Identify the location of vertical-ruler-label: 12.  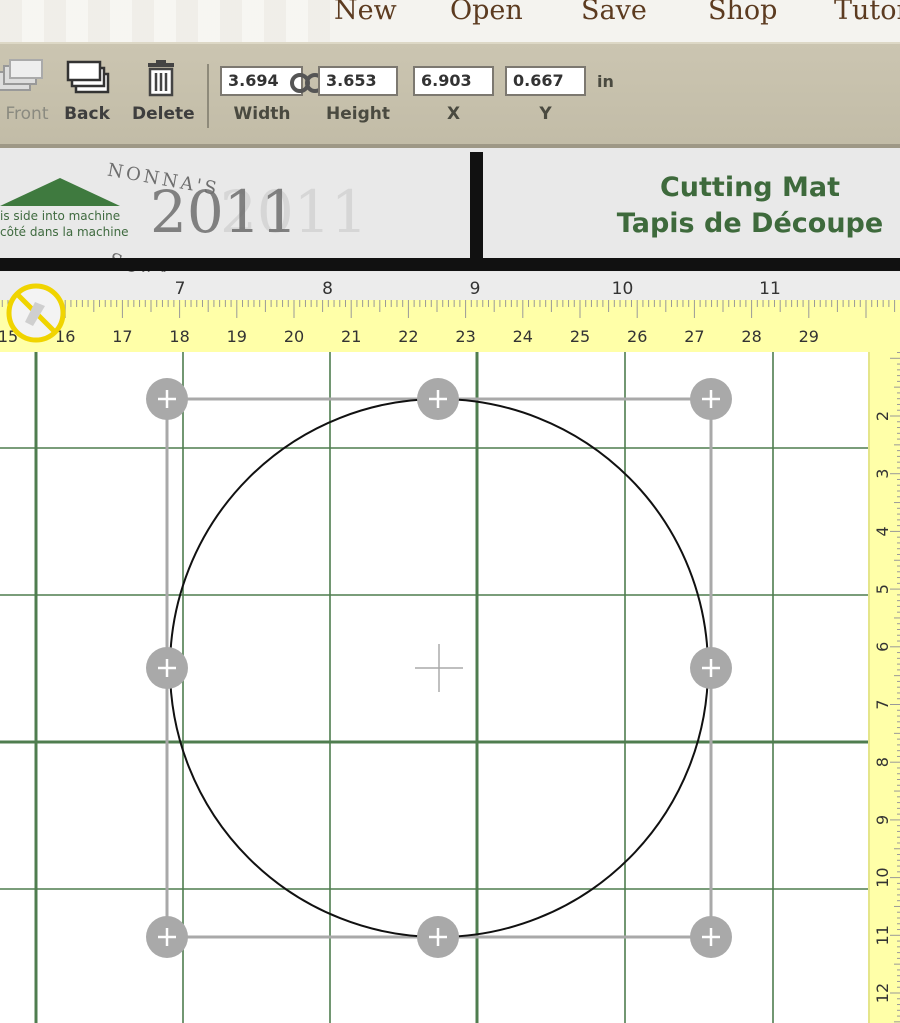
(882, 993).